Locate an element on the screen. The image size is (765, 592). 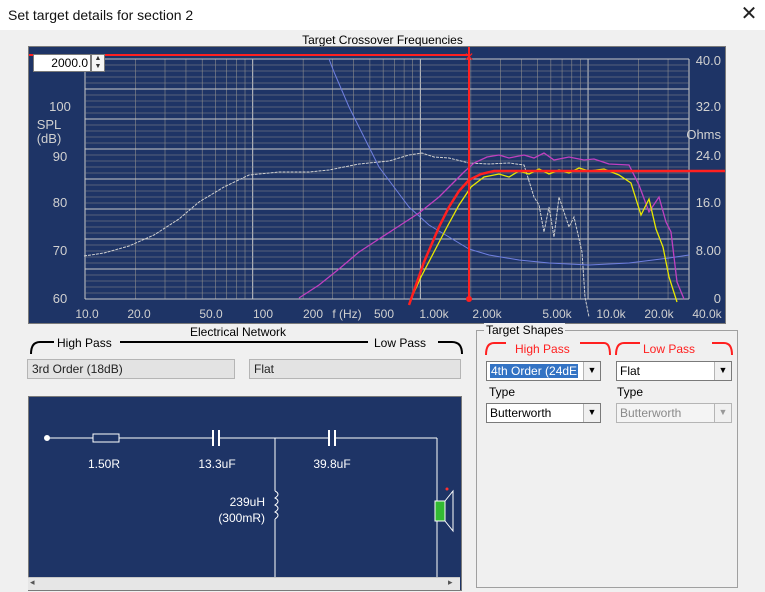
window-title: Set target details for section 2 is located at coordinates (101, 15).